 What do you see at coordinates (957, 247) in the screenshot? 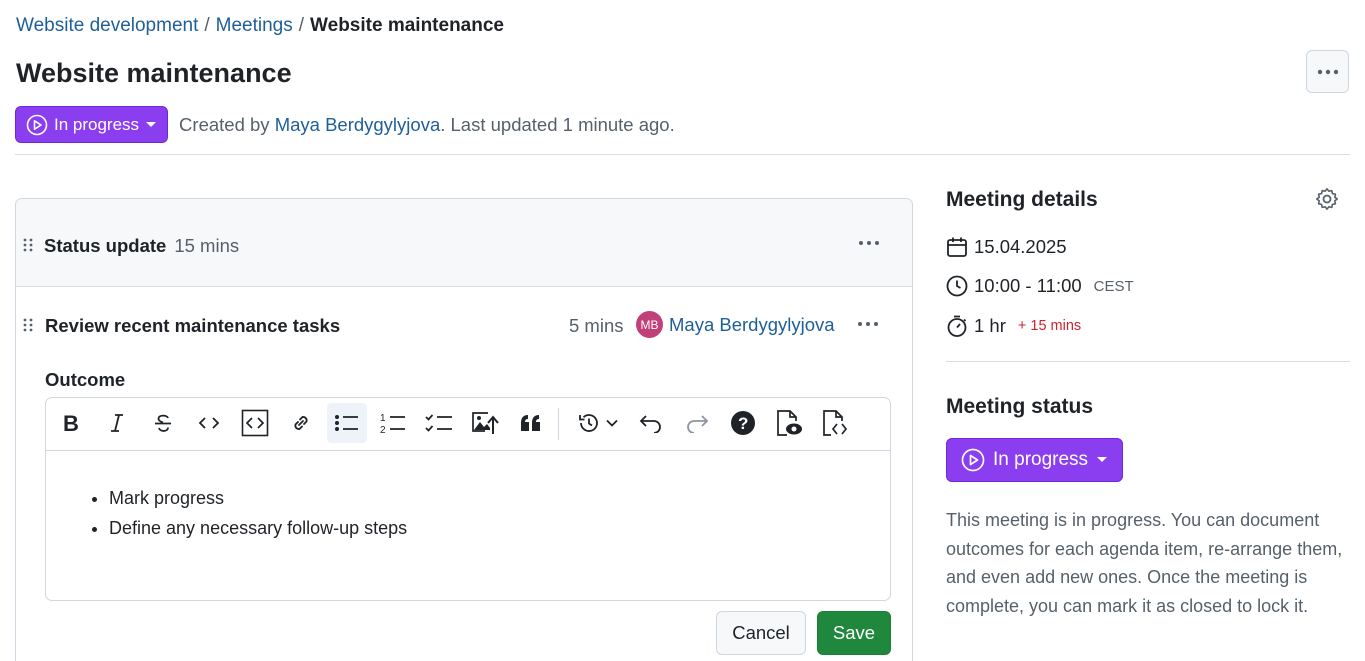
I see `calendar-icon` at bounding box center [957, 247].